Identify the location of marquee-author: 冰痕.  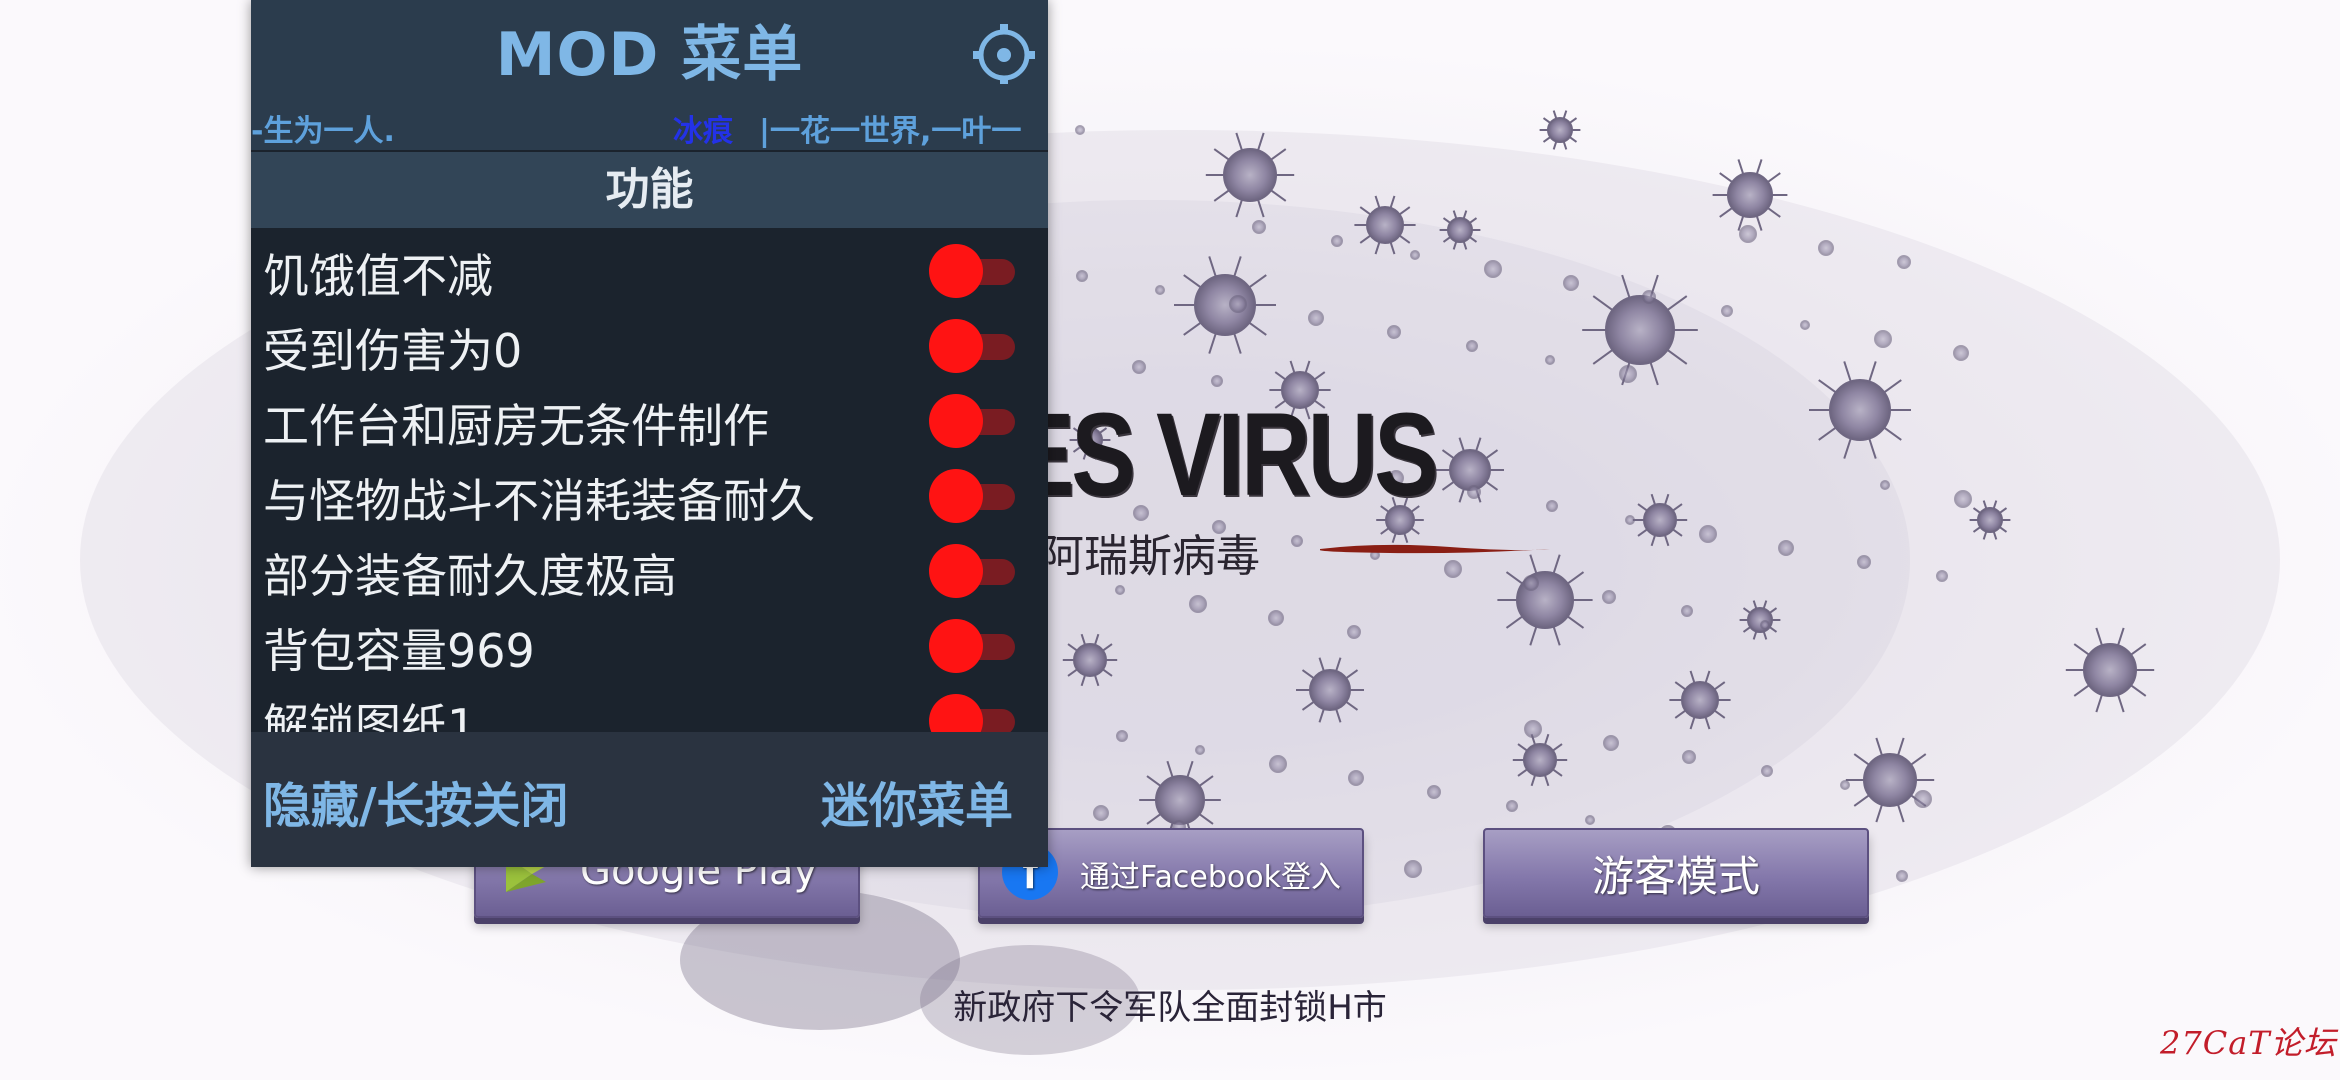
(703, 131).